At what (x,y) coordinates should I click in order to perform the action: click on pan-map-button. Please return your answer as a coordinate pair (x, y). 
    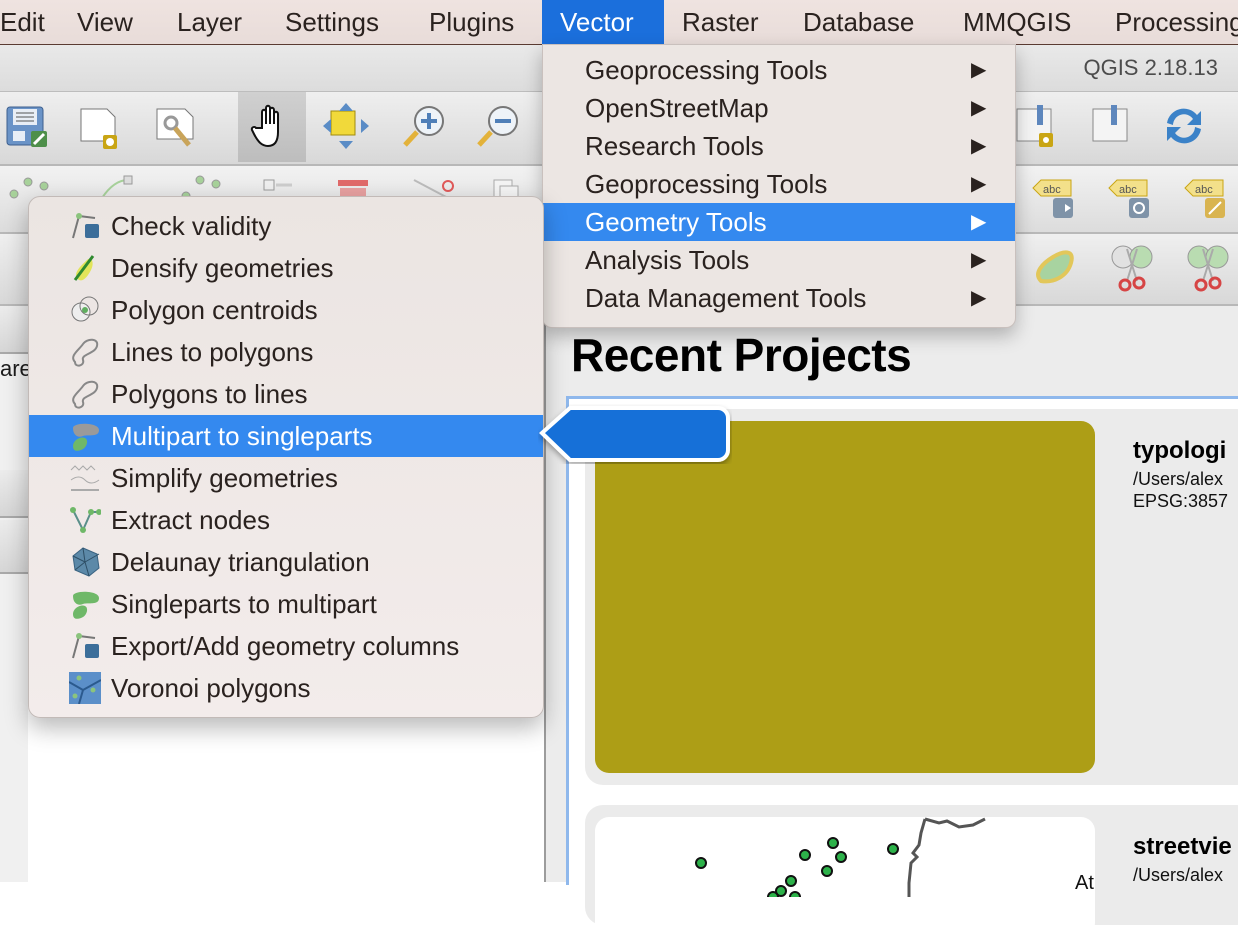
    Looking at the image, I should click on (272, 127).